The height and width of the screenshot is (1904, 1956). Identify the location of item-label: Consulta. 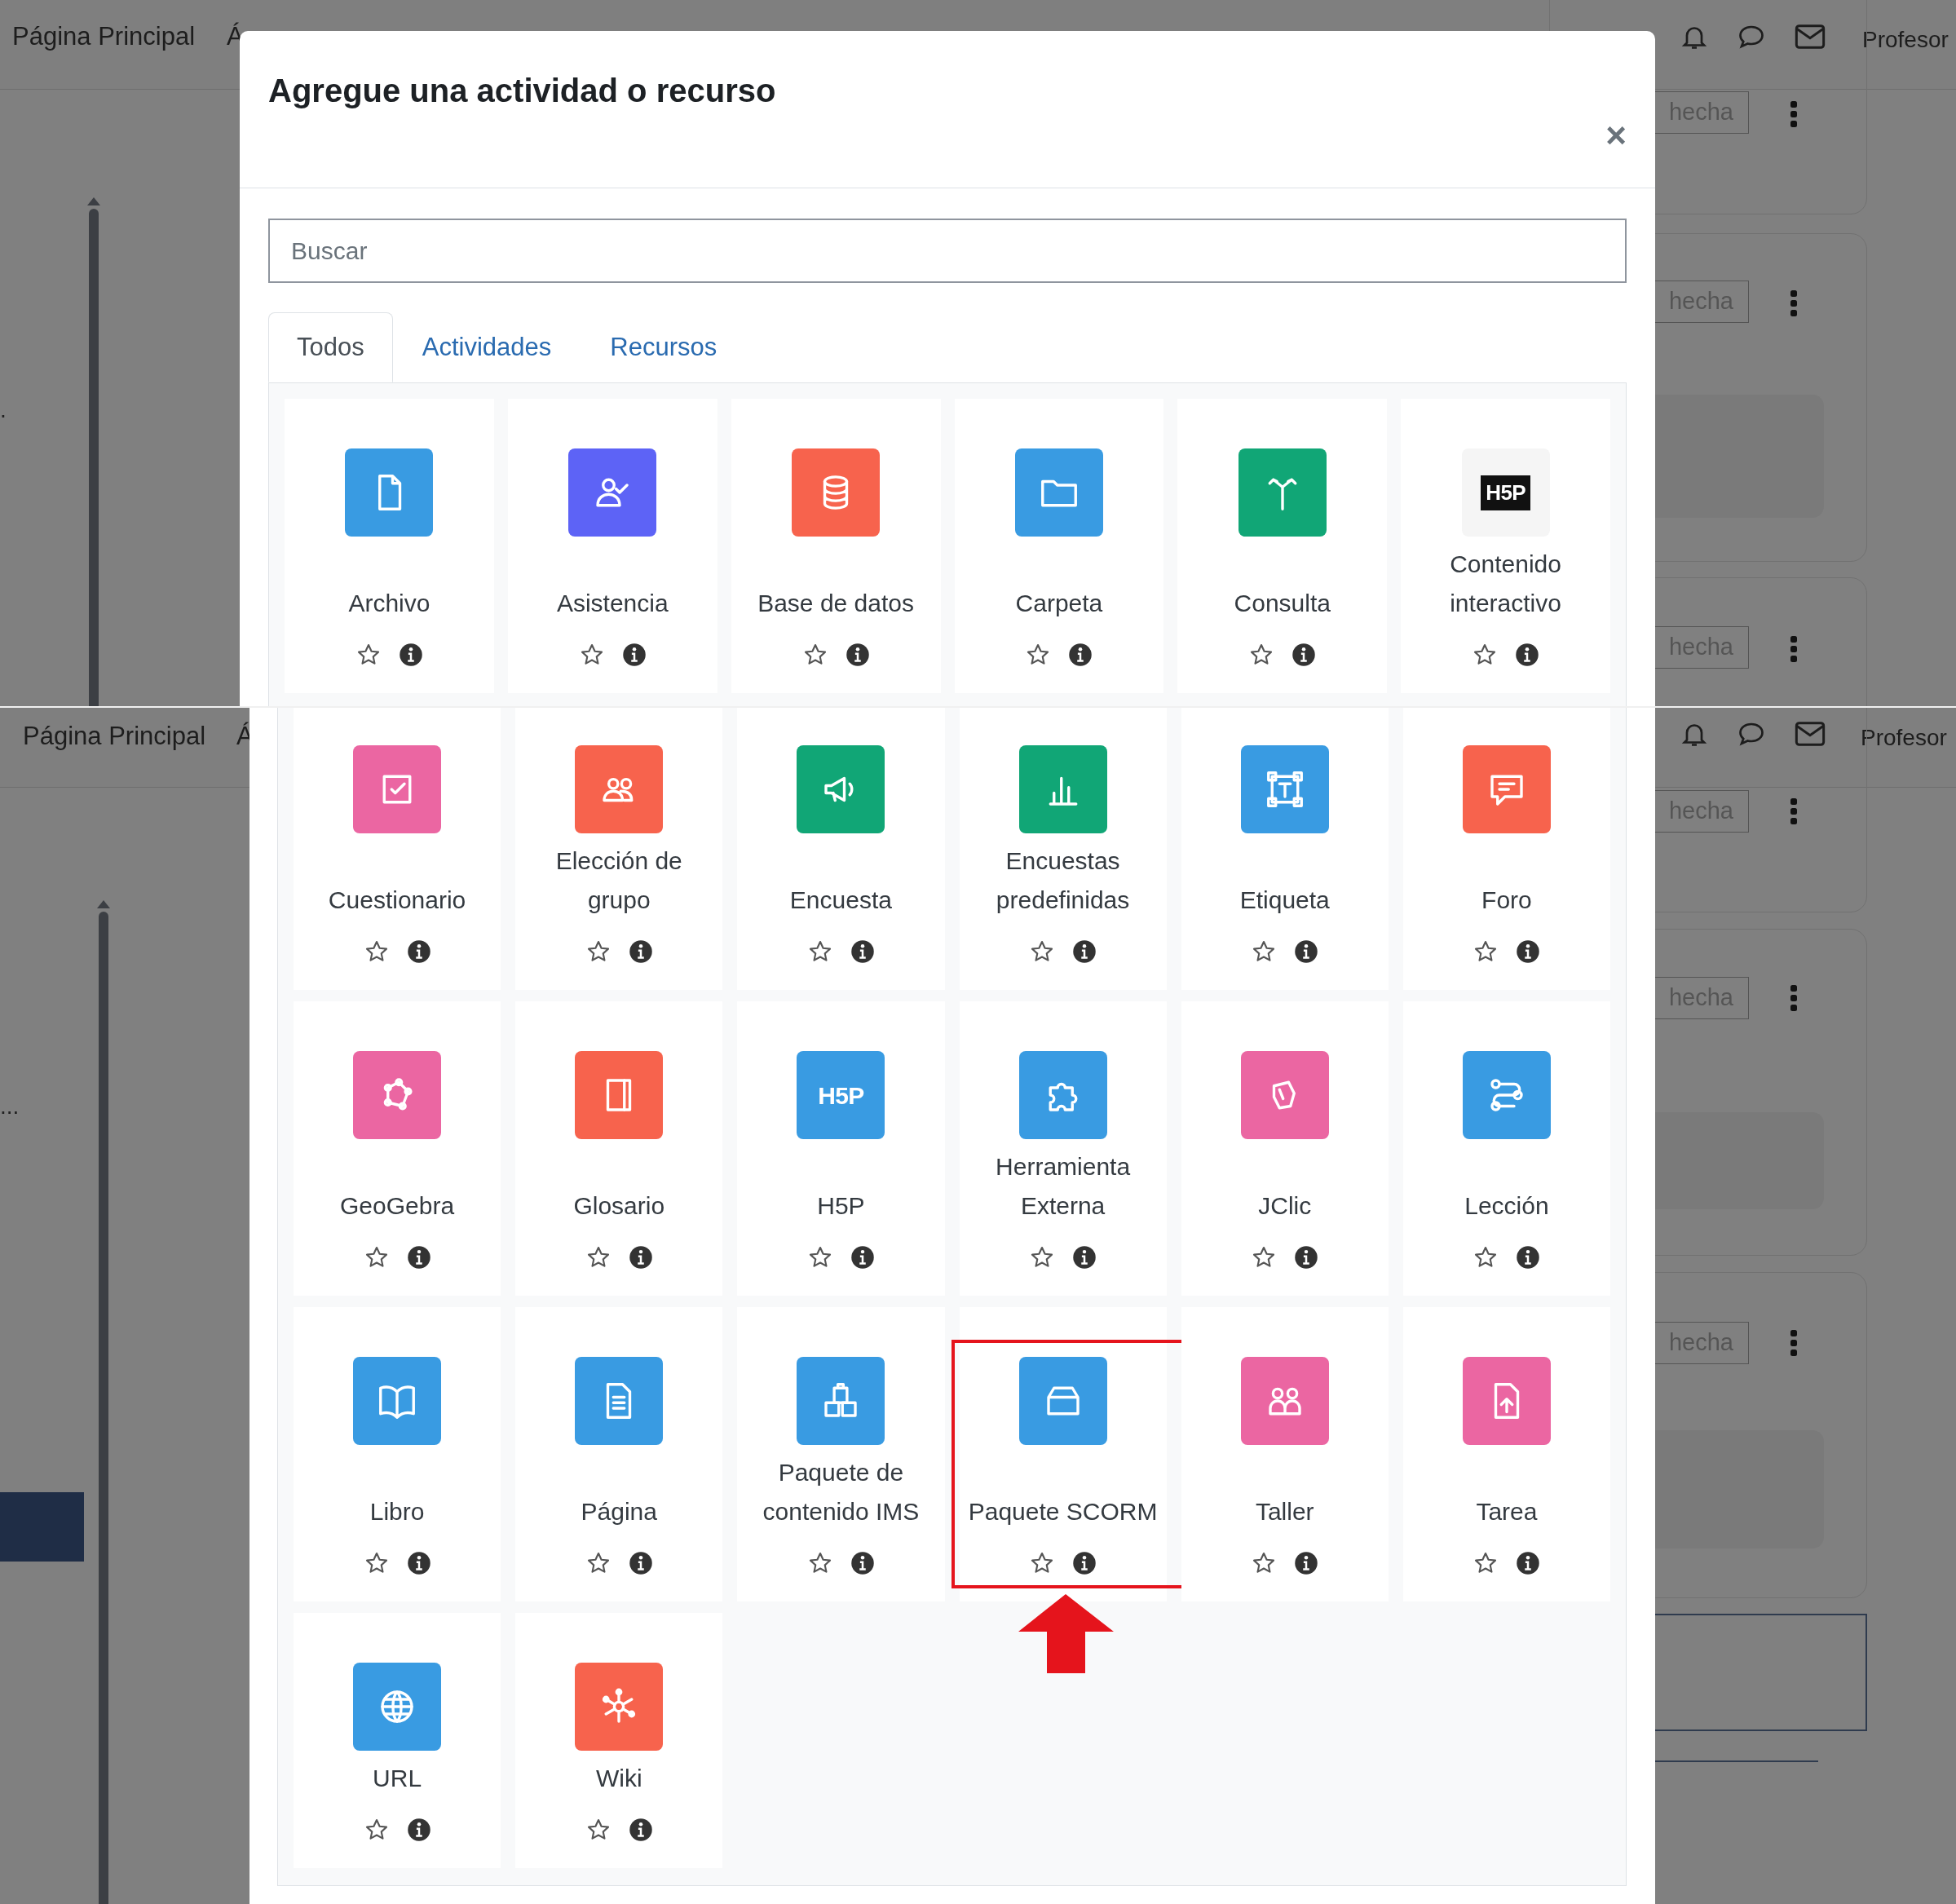
(1282, 604).